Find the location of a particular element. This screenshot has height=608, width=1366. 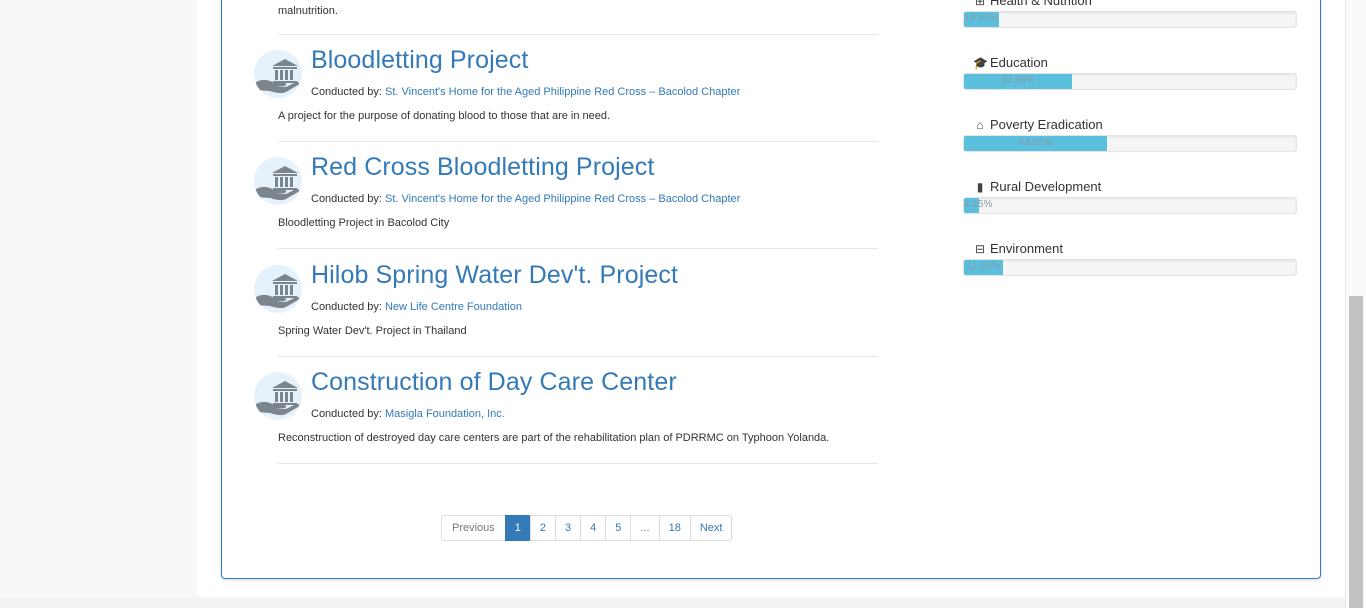

home-icon: ⌂ is located at coordinates (980, 125).